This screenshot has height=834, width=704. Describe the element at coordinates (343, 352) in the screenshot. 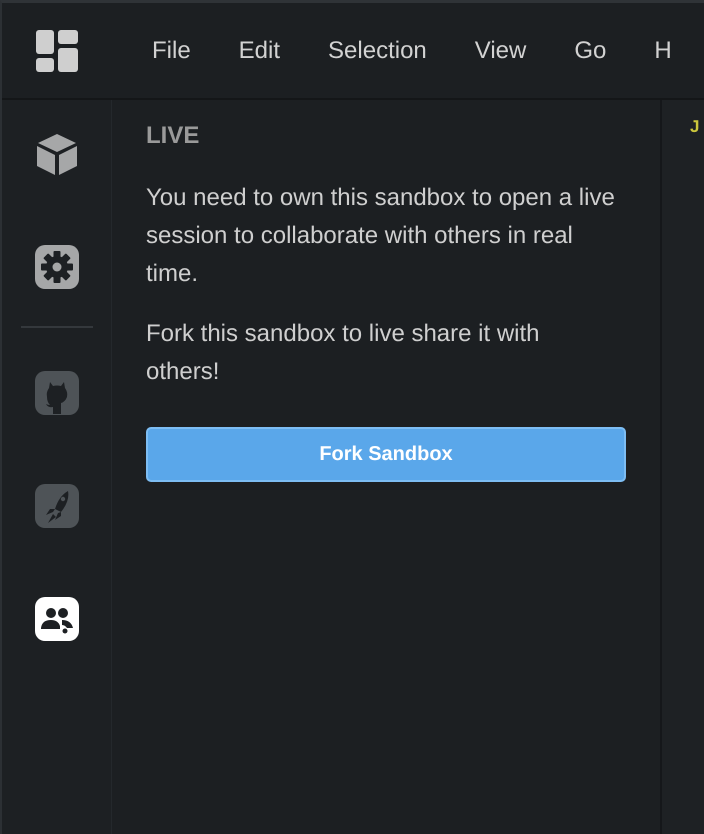

I see `info-text: Fork this sandbox to live share it with others!` at that location.